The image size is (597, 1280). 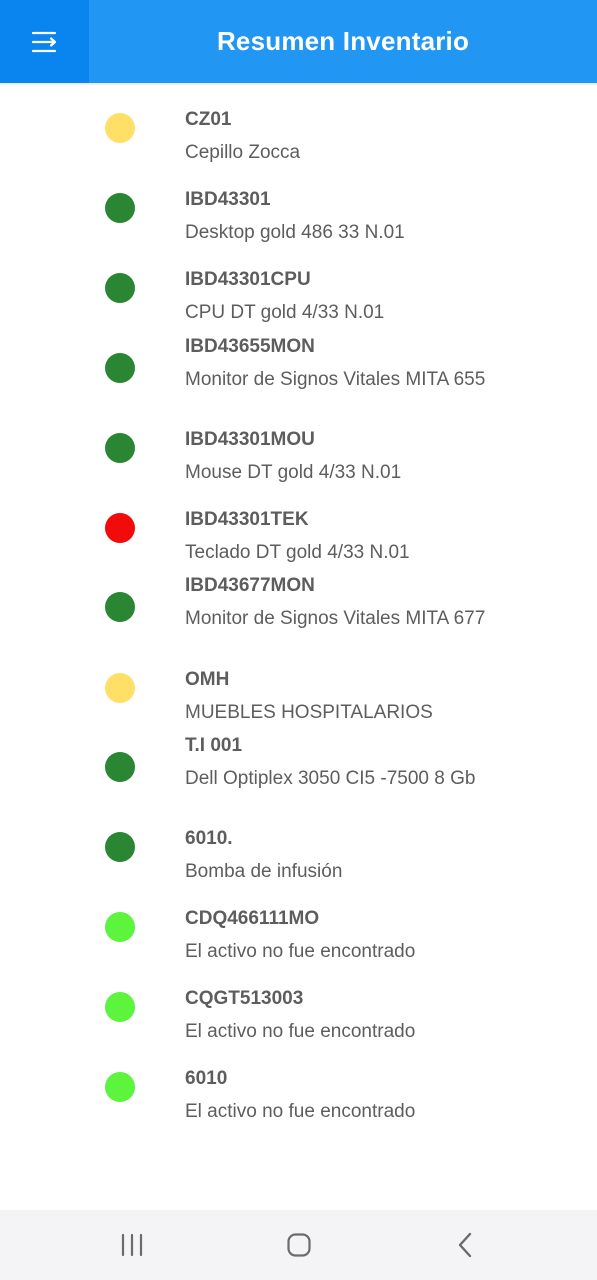 What do you see at coordinates (248, 279) in the screenshot?
I see `item-code: IBD43301CPU` at bounding box center [248, 279].